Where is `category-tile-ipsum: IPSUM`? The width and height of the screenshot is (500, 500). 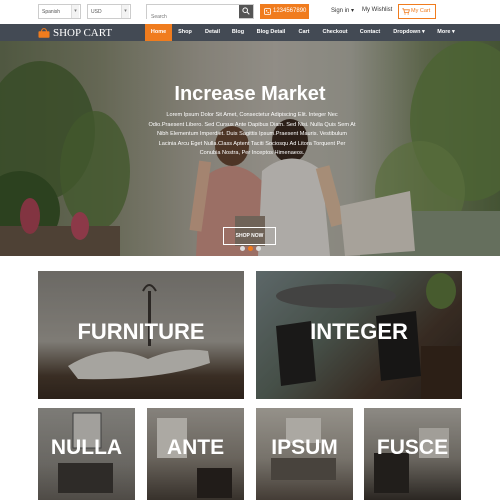
category-tile-ipsum: IPSUM is located at coordinates (304, 454).